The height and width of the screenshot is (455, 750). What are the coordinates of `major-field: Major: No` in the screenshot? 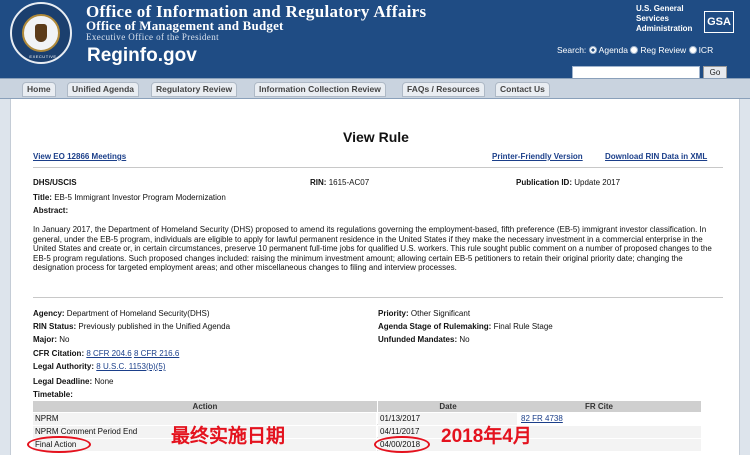 It's located at (51, 339).